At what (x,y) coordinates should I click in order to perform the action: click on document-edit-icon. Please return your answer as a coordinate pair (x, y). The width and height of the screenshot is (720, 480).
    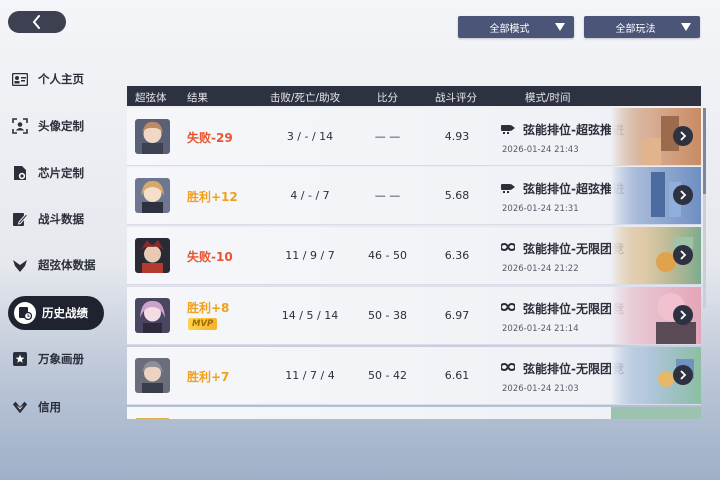
    Looking at the image, I should click on (20, 219).